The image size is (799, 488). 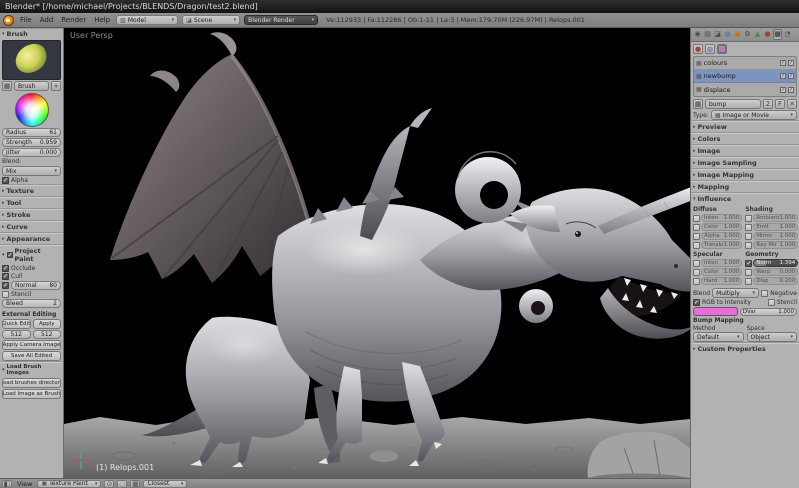 What do you see at coordinates (710, 49) in the screenshot?
I see `world-textures-tab-icon: ◍` at bounding box center [710, 49].